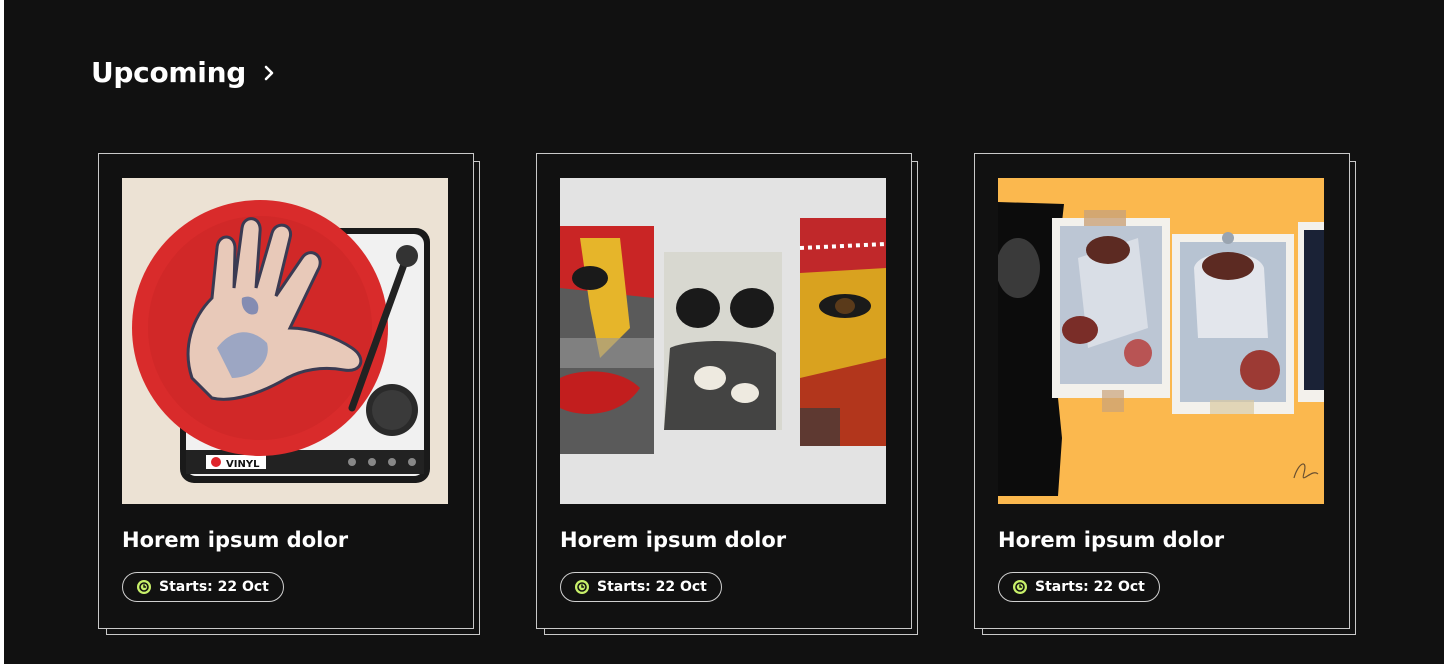  What do you see at coordinates (269, 73) in the screenshot?
I see `chevron-right-icon` at bounding box center [269, 73].